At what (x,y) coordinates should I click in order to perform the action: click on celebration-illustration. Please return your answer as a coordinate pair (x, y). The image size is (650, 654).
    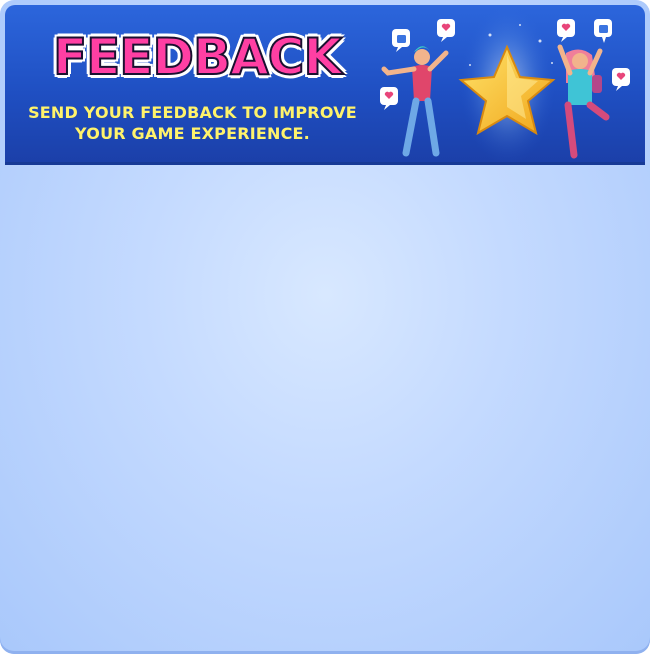
    Looking at the image, I should click on (505, 85).